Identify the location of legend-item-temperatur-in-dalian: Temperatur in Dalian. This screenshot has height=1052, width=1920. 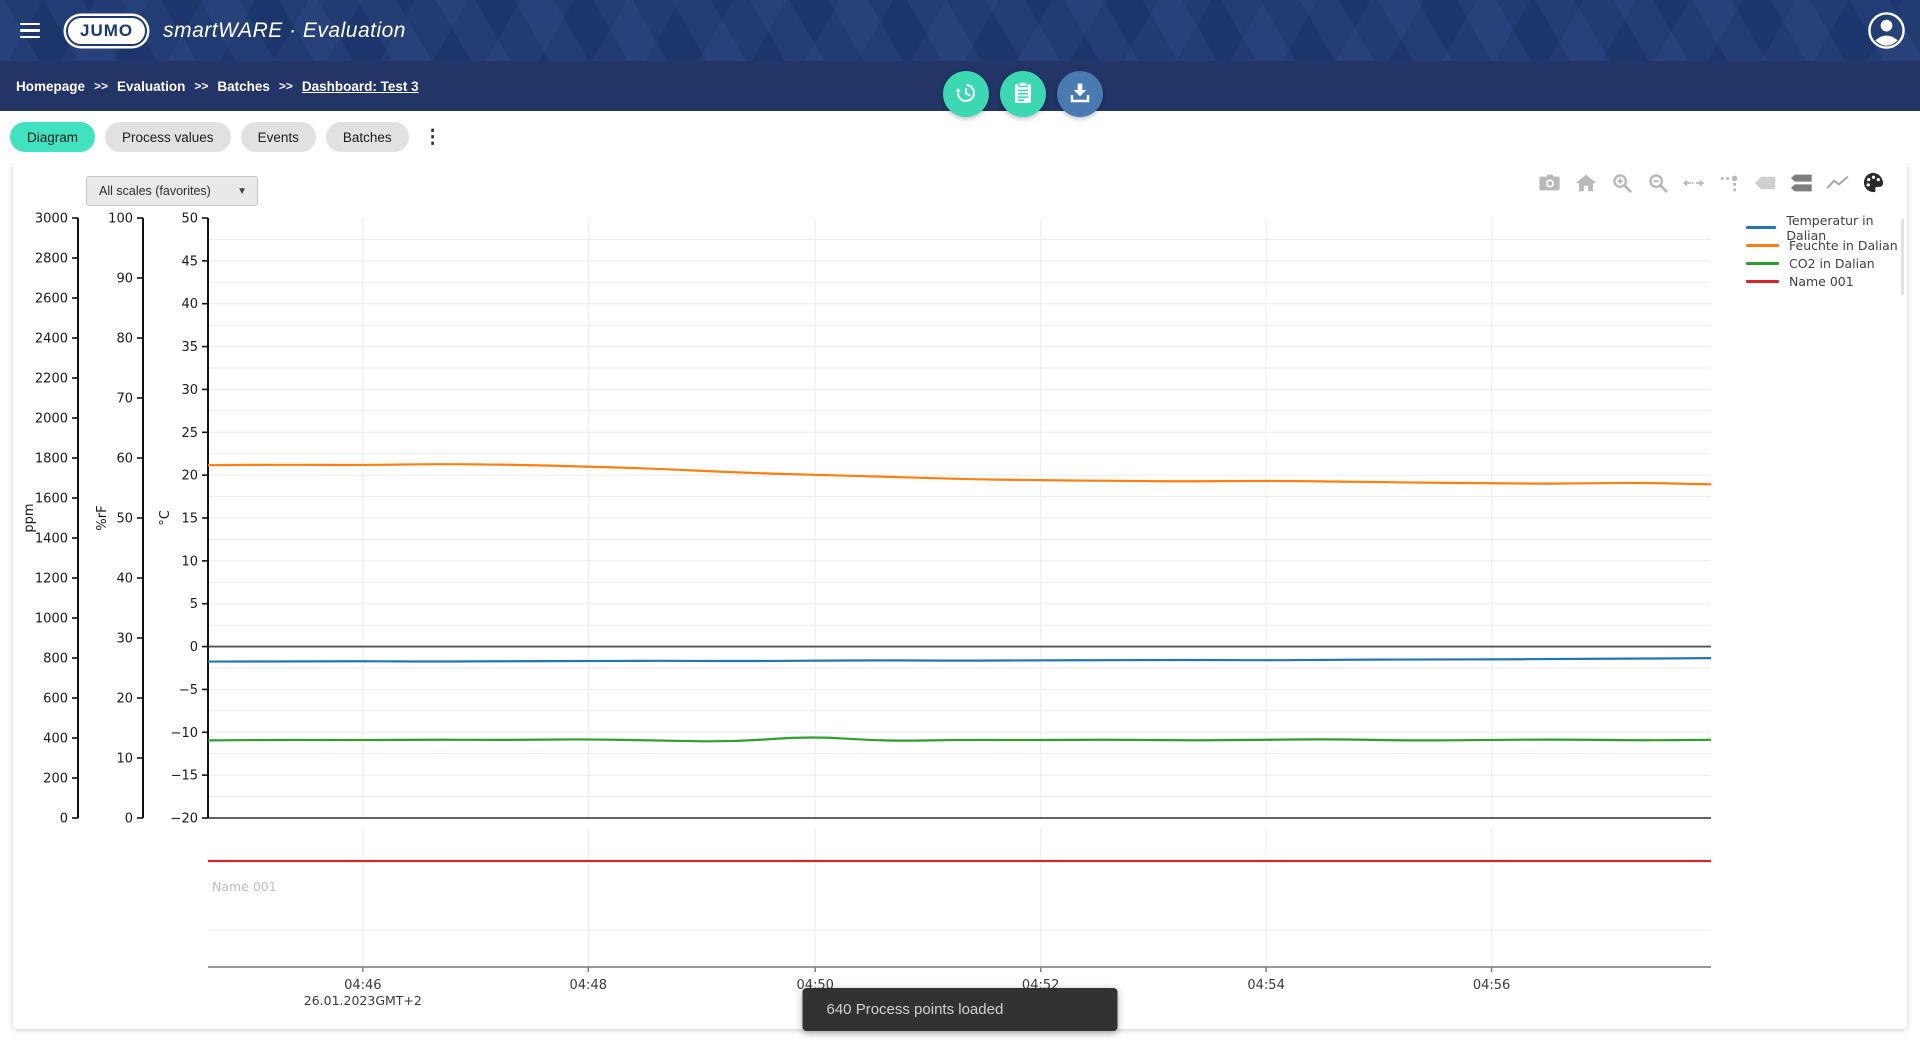
(1826, 228).